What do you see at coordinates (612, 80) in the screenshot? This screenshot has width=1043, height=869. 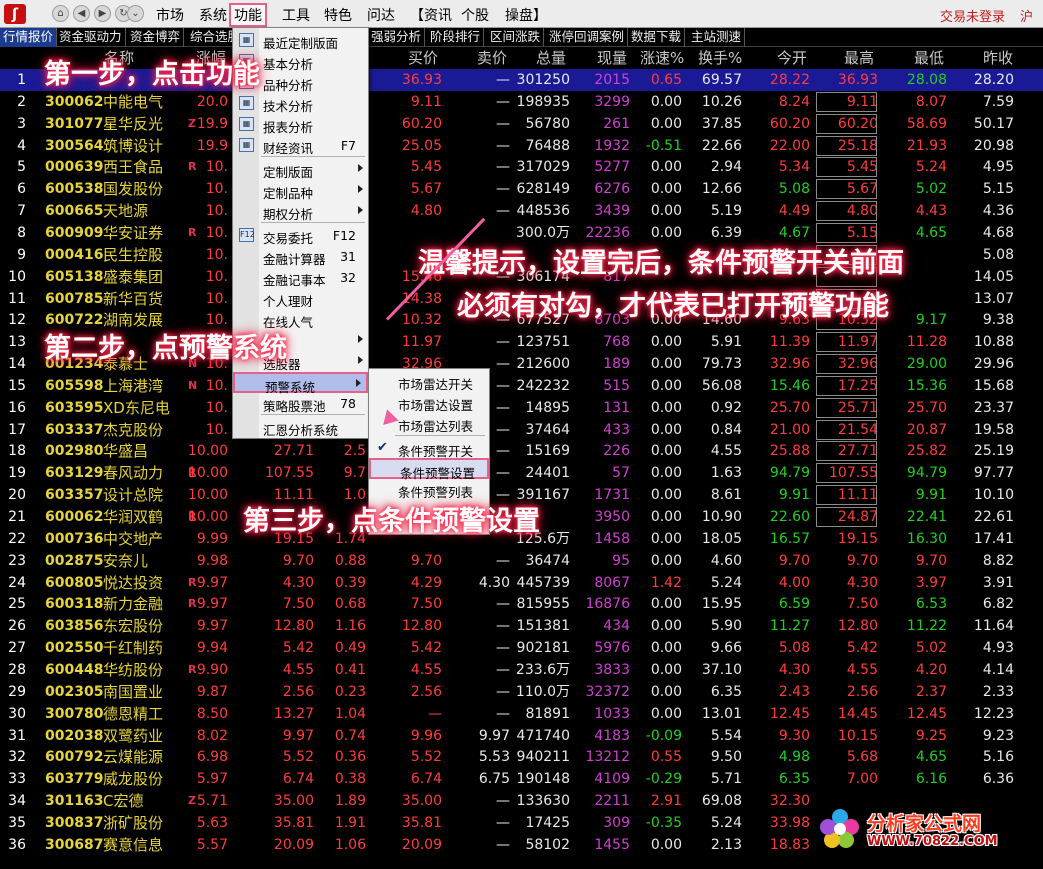 I see `cell-cur: 2015` at bounding box center [612, 80].